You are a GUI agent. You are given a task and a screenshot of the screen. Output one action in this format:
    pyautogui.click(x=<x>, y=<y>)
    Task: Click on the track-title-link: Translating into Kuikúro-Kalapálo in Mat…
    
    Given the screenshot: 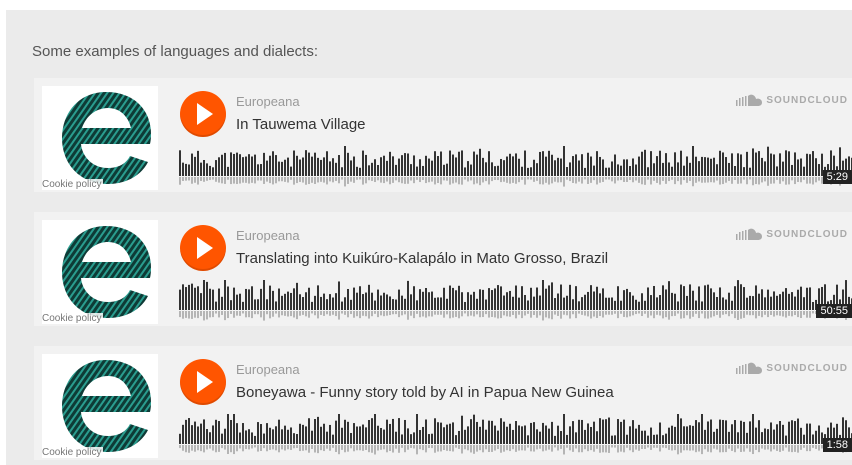 What is the action you would take?
    pyautogui.click(x=422, y=258)
    